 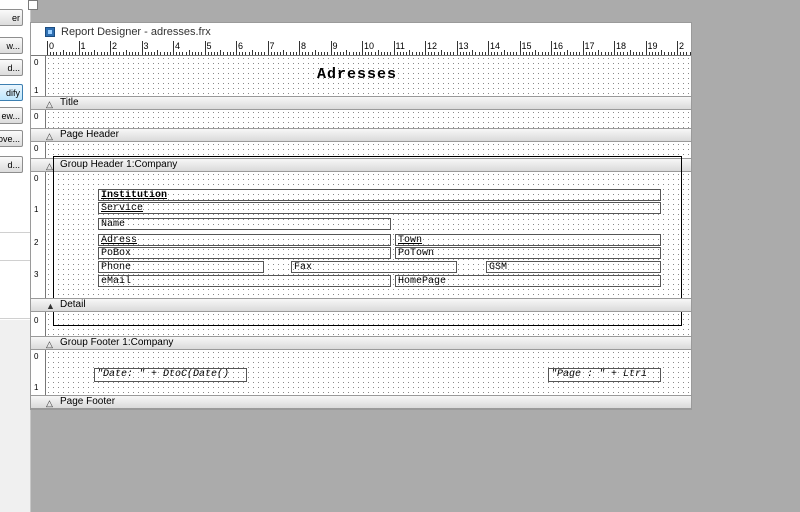 What do you see at coordinates (11, 92) in the screenshot?
I see `side-button-4: dify` at bounding box center [11, 92].